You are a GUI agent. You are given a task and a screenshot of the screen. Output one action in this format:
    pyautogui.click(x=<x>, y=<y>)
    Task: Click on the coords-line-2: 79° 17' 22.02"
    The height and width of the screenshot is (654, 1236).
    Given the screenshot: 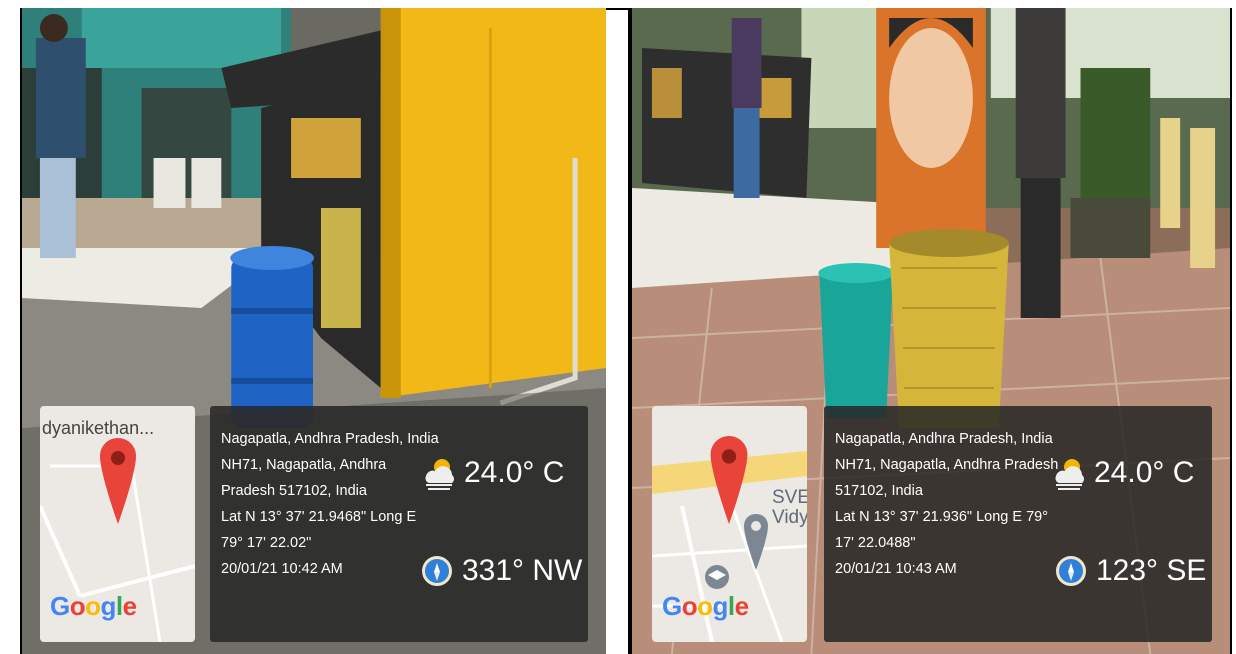 What is the action you would take?
    pyautogui.click(x=266, y=543)
    